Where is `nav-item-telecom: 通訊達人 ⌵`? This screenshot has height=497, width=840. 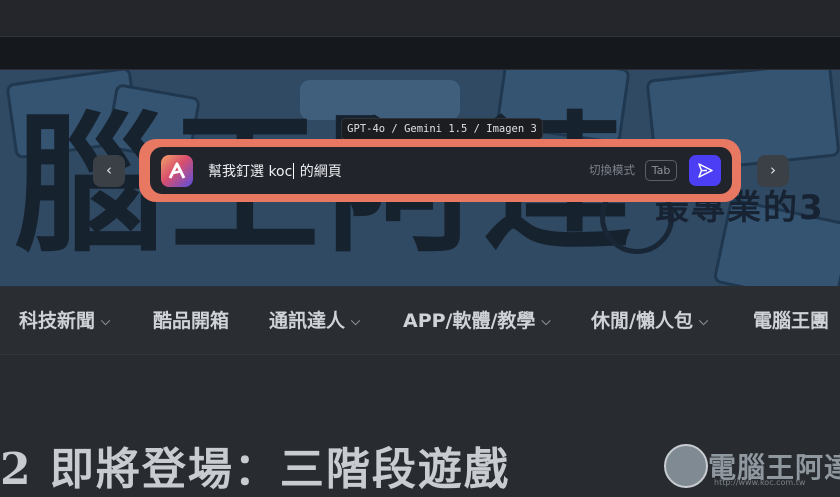 nav-item-telecom: 通訊達人 ⌵ is located at coordinates (314, 319).